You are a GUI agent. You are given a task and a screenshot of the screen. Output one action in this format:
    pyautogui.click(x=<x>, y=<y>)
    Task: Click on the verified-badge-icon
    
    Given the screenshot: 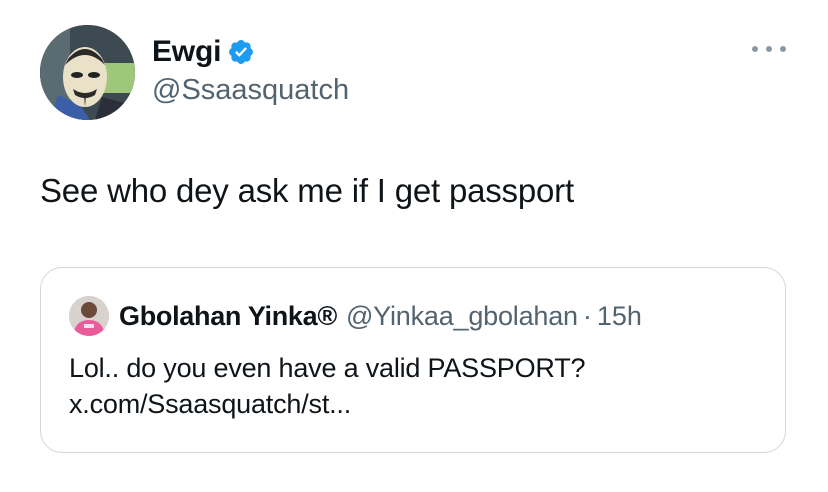 What is the action you would take?
    pyautogui.click(x=241, y=52)
    